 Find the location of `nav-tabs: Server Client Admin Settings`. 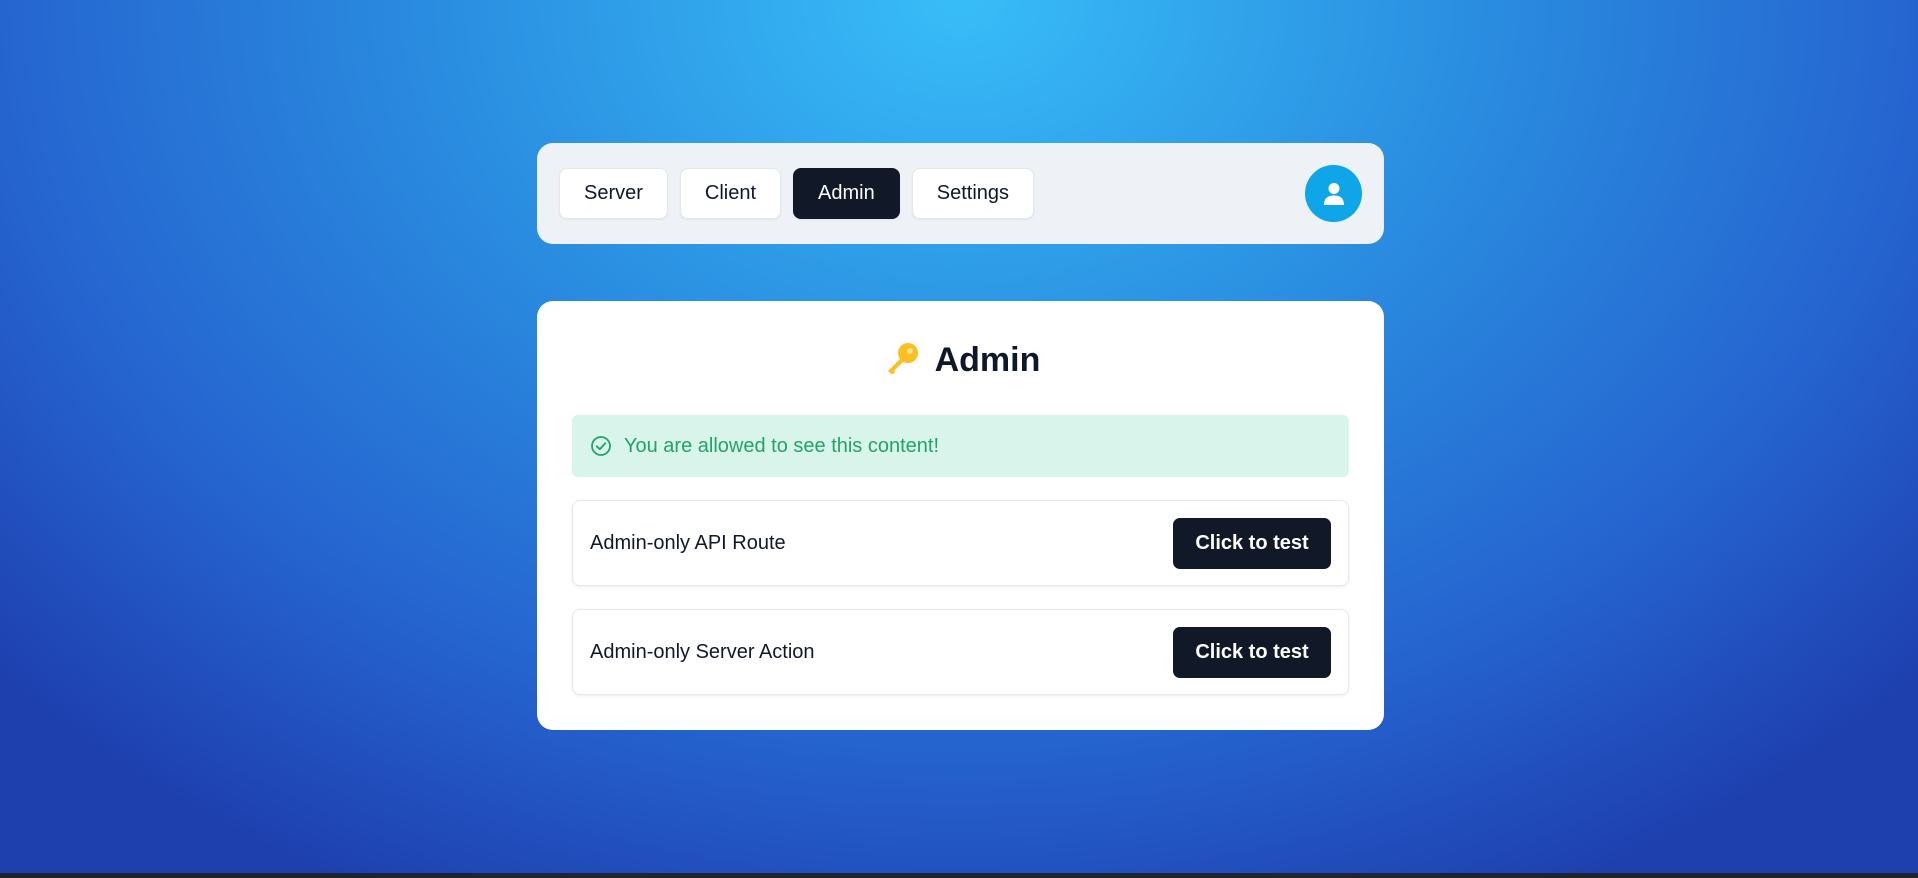

nav-tabs: Server Client Admin Settings is located at coordinates (797, 193).